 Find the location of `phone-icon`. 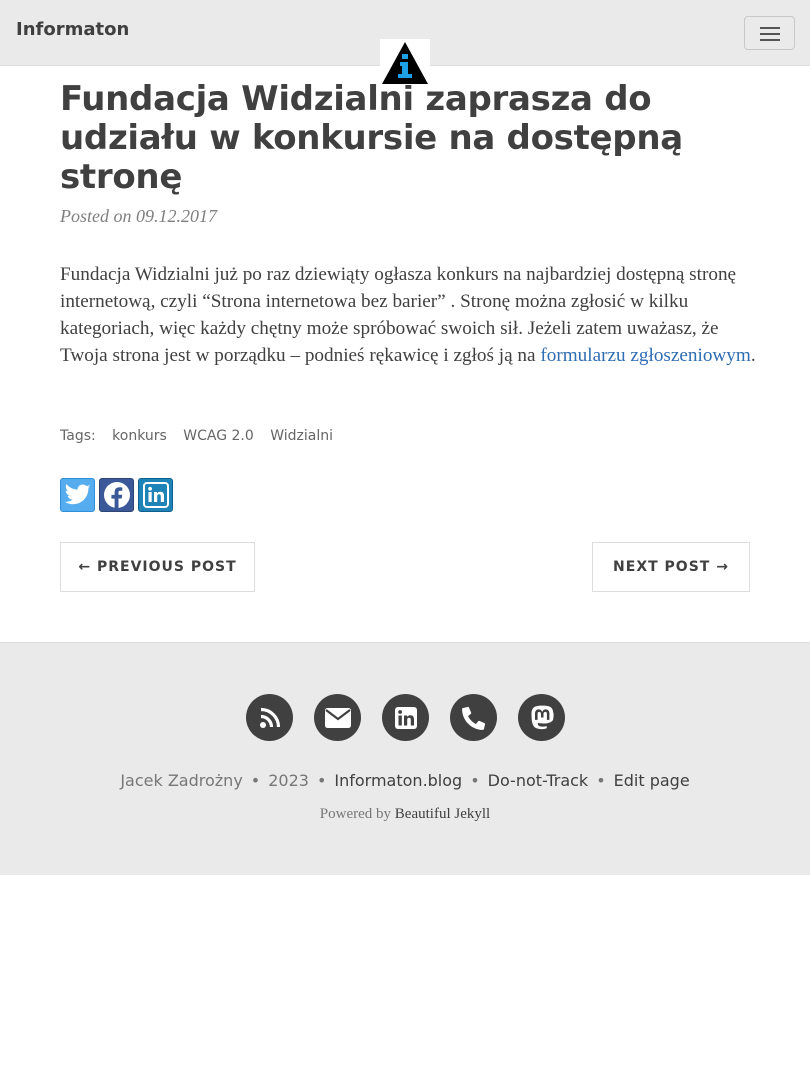

phone-icon is located at coordinates (473, 718).